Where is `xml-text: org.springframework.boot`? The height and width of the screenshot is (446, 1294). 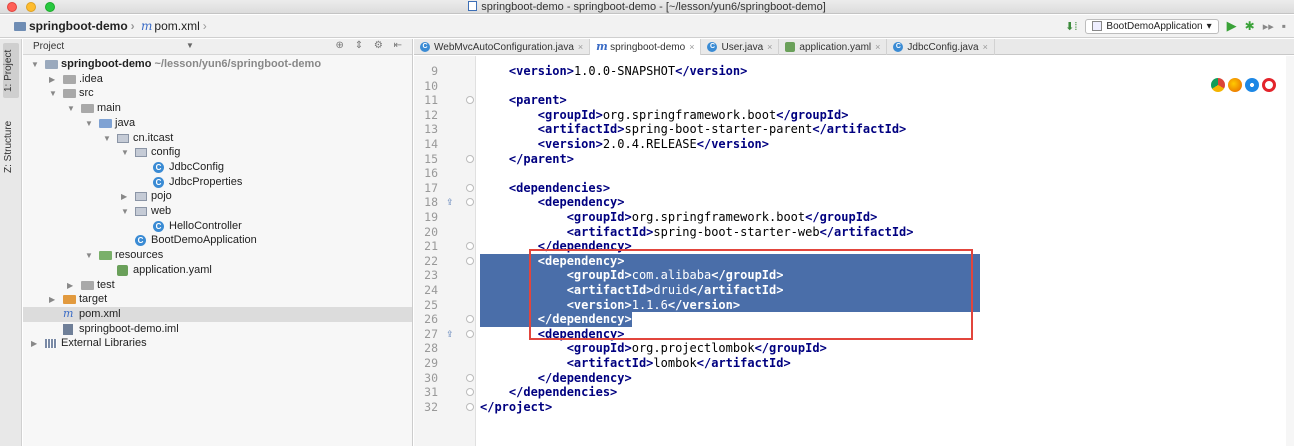 xml-text: org.springframework.boot is located at coordinates (689, 114).